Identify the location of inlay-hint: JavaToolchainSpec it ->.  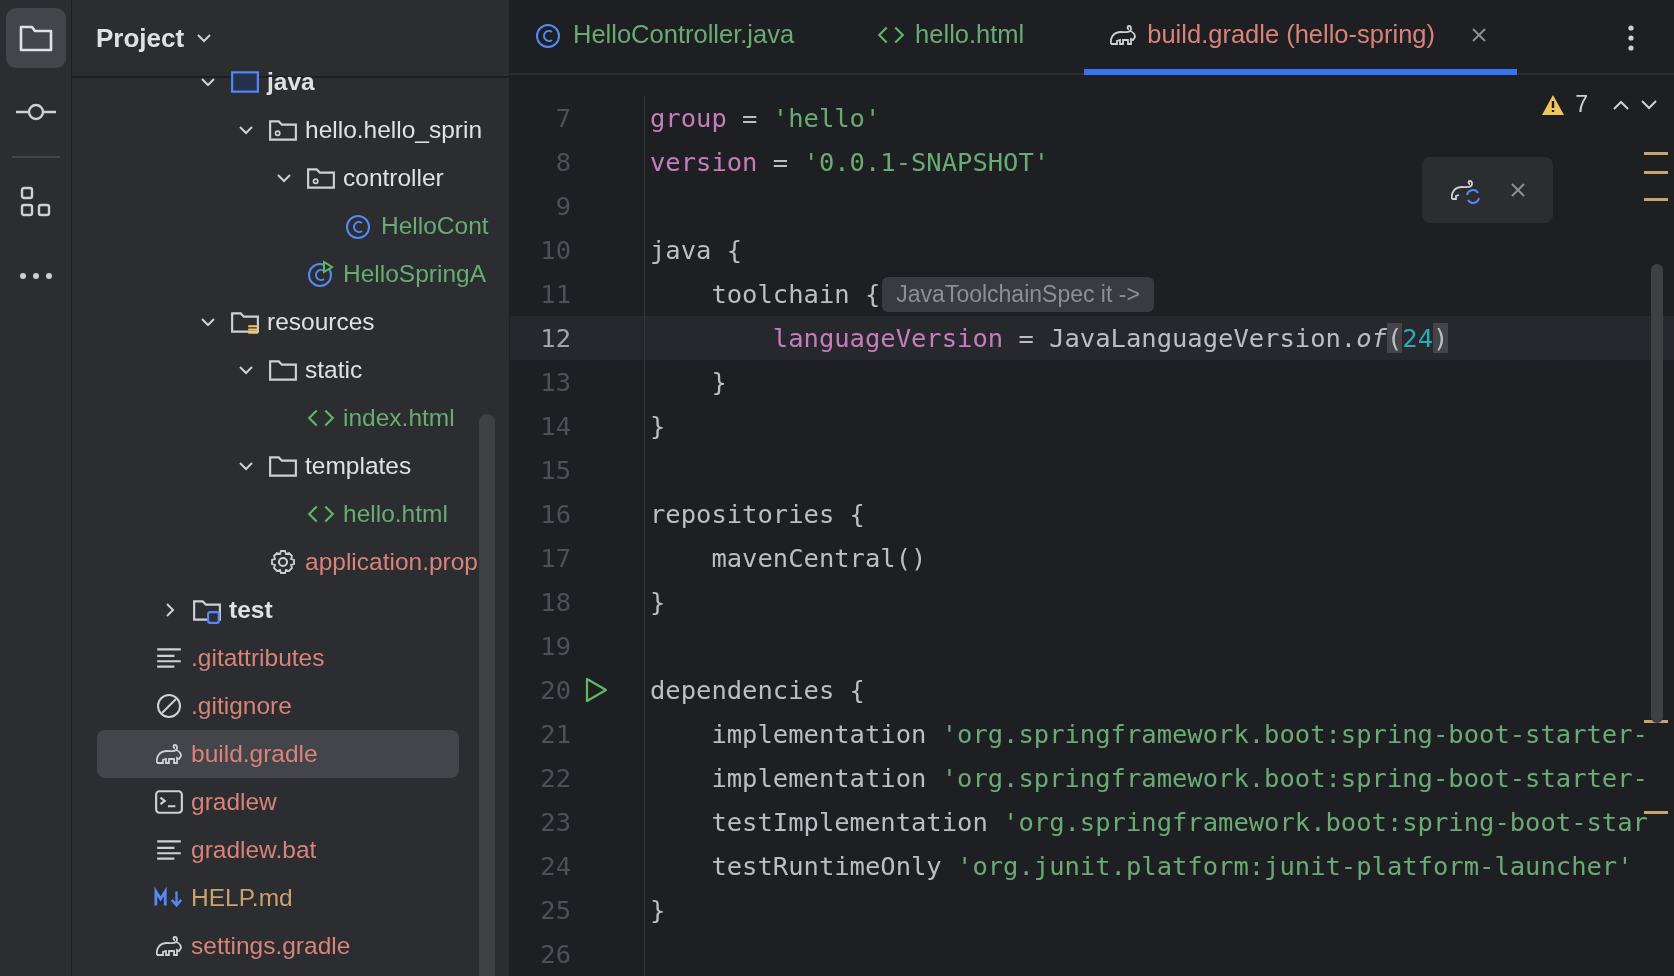
(1018, 294).